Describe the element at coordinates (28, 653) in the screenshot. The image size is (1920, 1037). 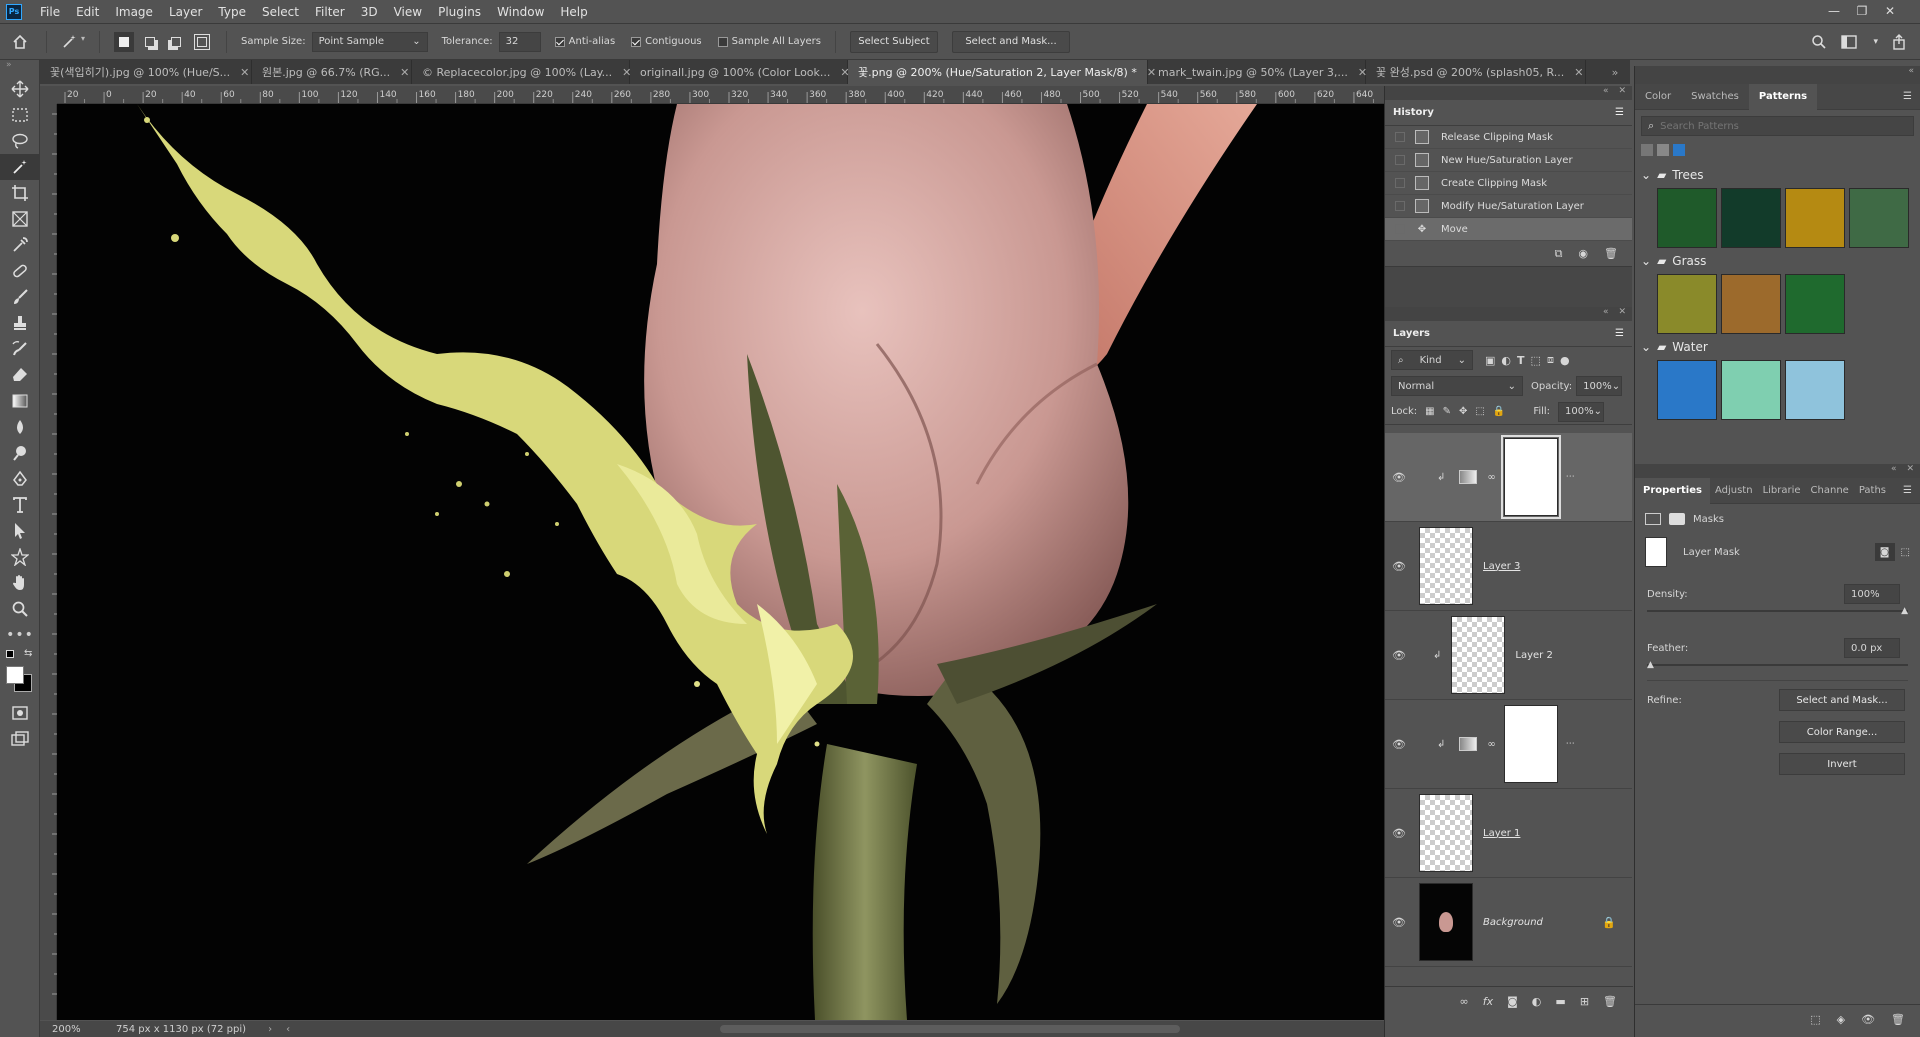
I see `swap-colors-icon: ⇆` at that location.